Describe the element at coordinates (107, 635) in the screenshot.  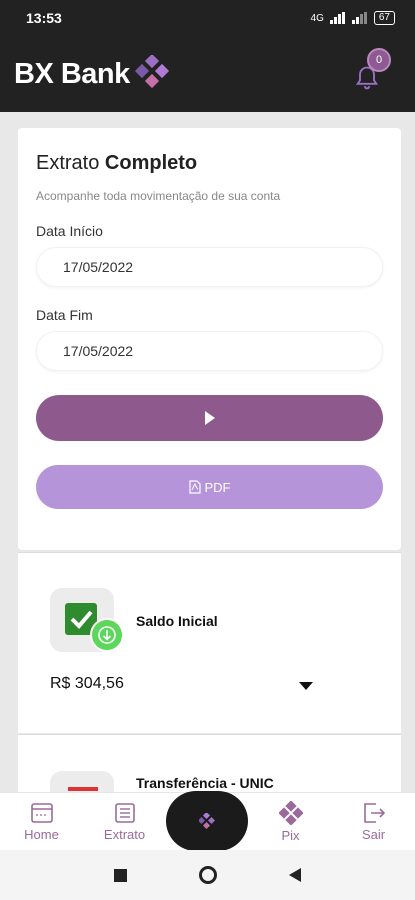
I see `deposit-arrow-icon` at that location.